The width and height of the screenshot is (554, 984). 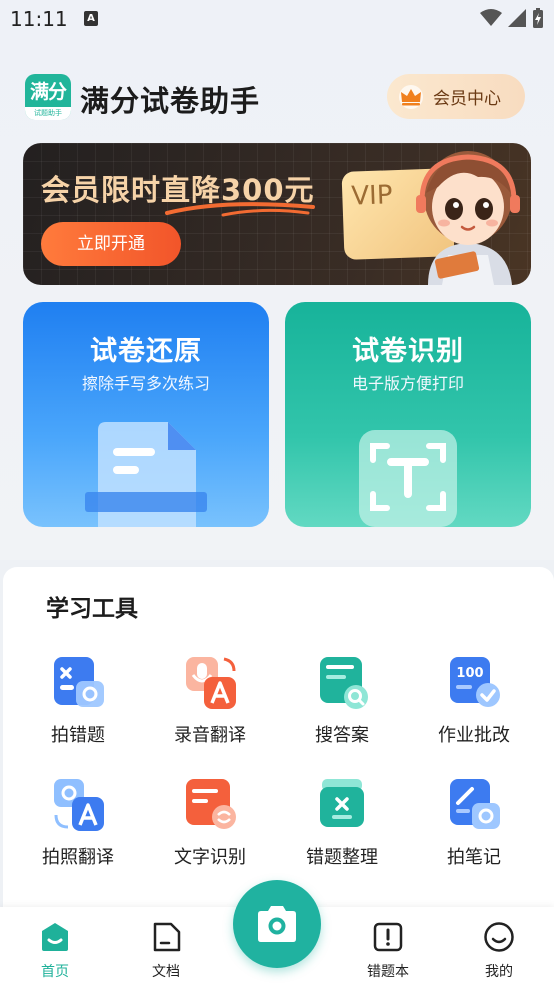 I want to click on crown-icon, so click(x=411, y=96).